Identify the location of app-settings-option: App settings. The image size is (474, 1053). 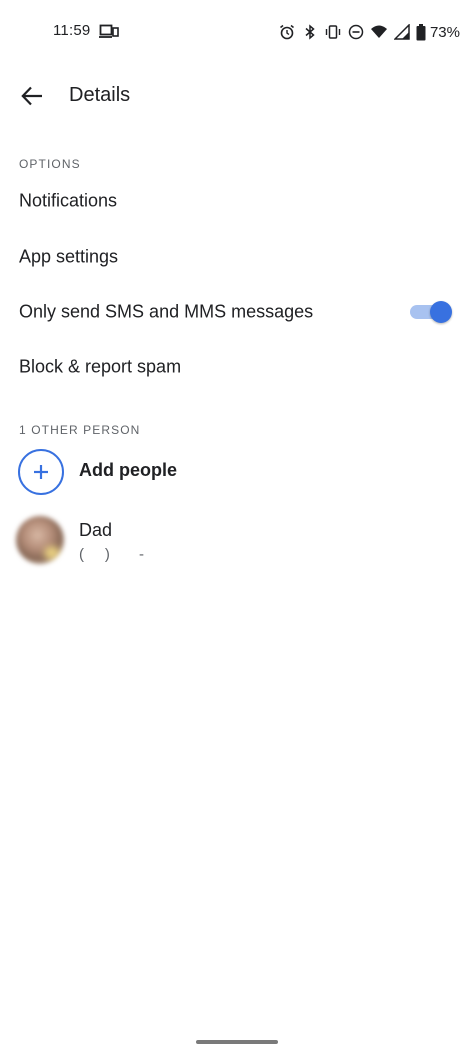
(237, 257).